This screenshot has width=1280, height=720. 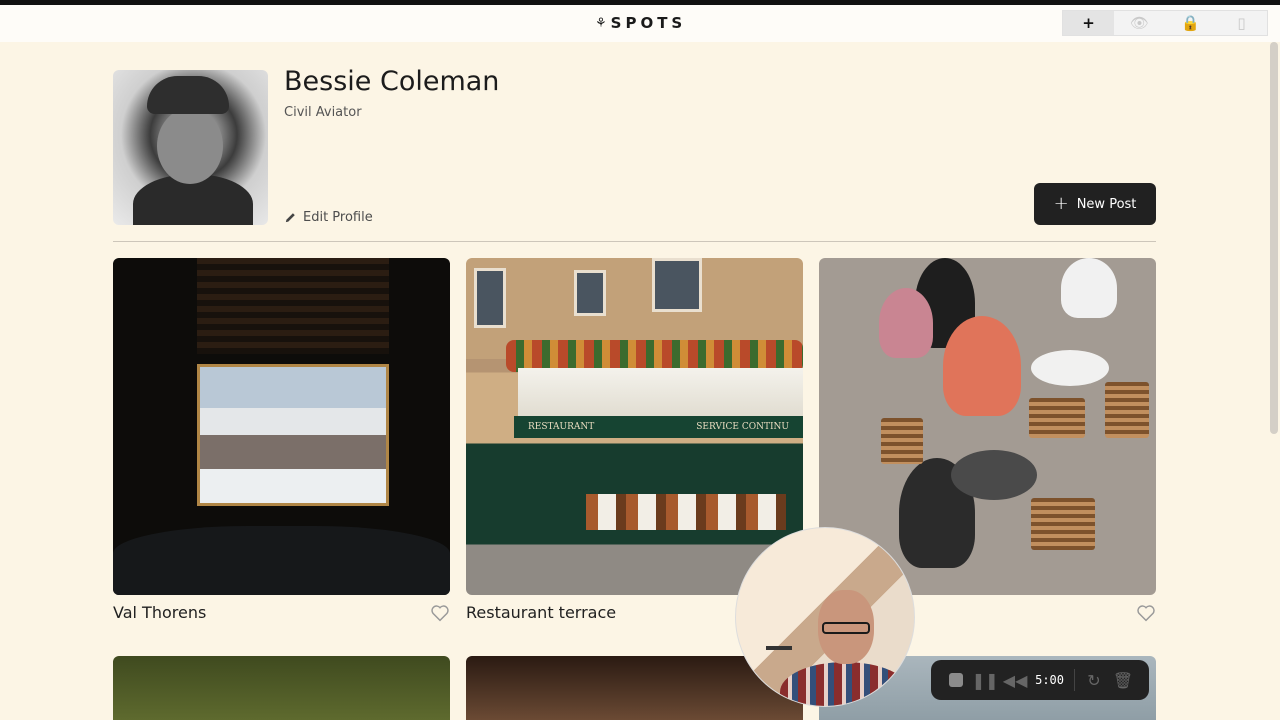 What do you see at coordinates (648, 23) in the screenshot?
I see `logo-text: SPOTS` at bounding box center [648, 23].